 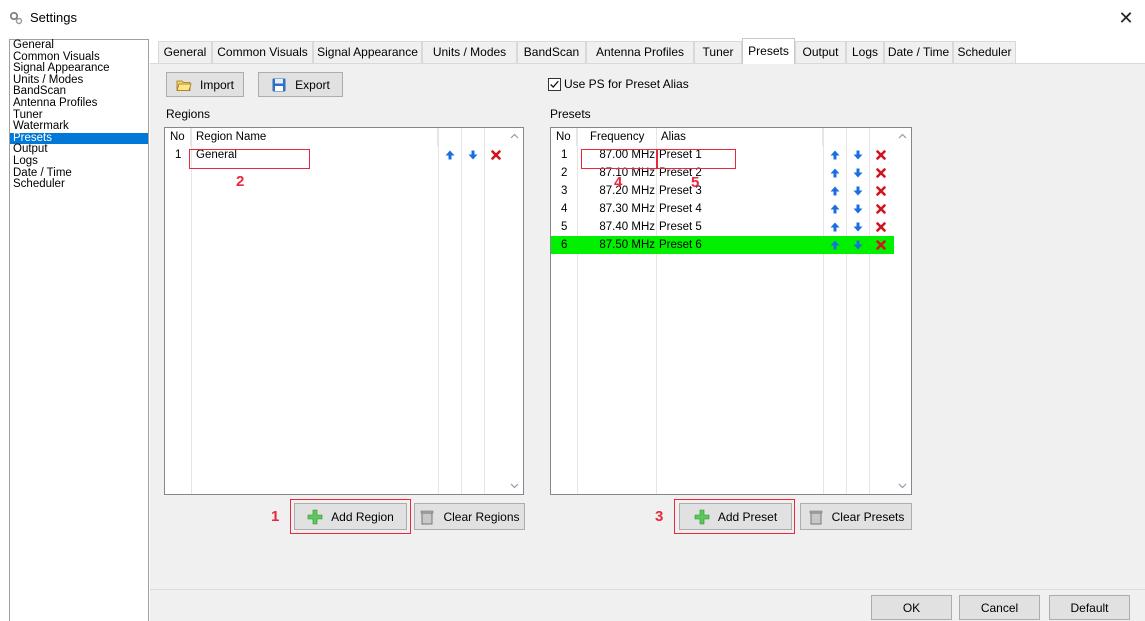 What do you see at coordinates (659, 516) in the screenshot?
I see `annotation-number-3: 3` at bounding box center [659, 516].